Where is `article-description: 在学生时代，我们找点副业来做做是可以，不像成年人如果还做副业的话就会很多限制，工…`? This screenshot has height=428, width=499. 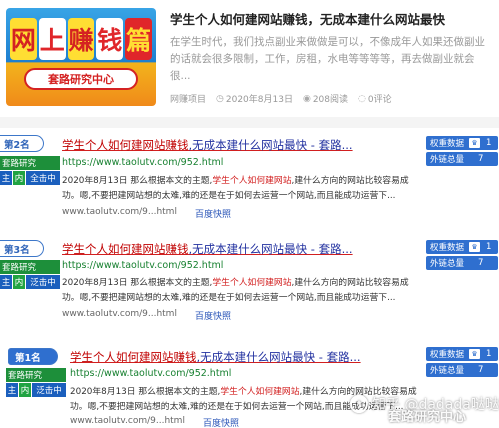
article-description: 在学生时代，我们找点副业来做做是可以，不像成年人如果还做副业的话就会很多限制，工… is located at coordinates (327, 59).